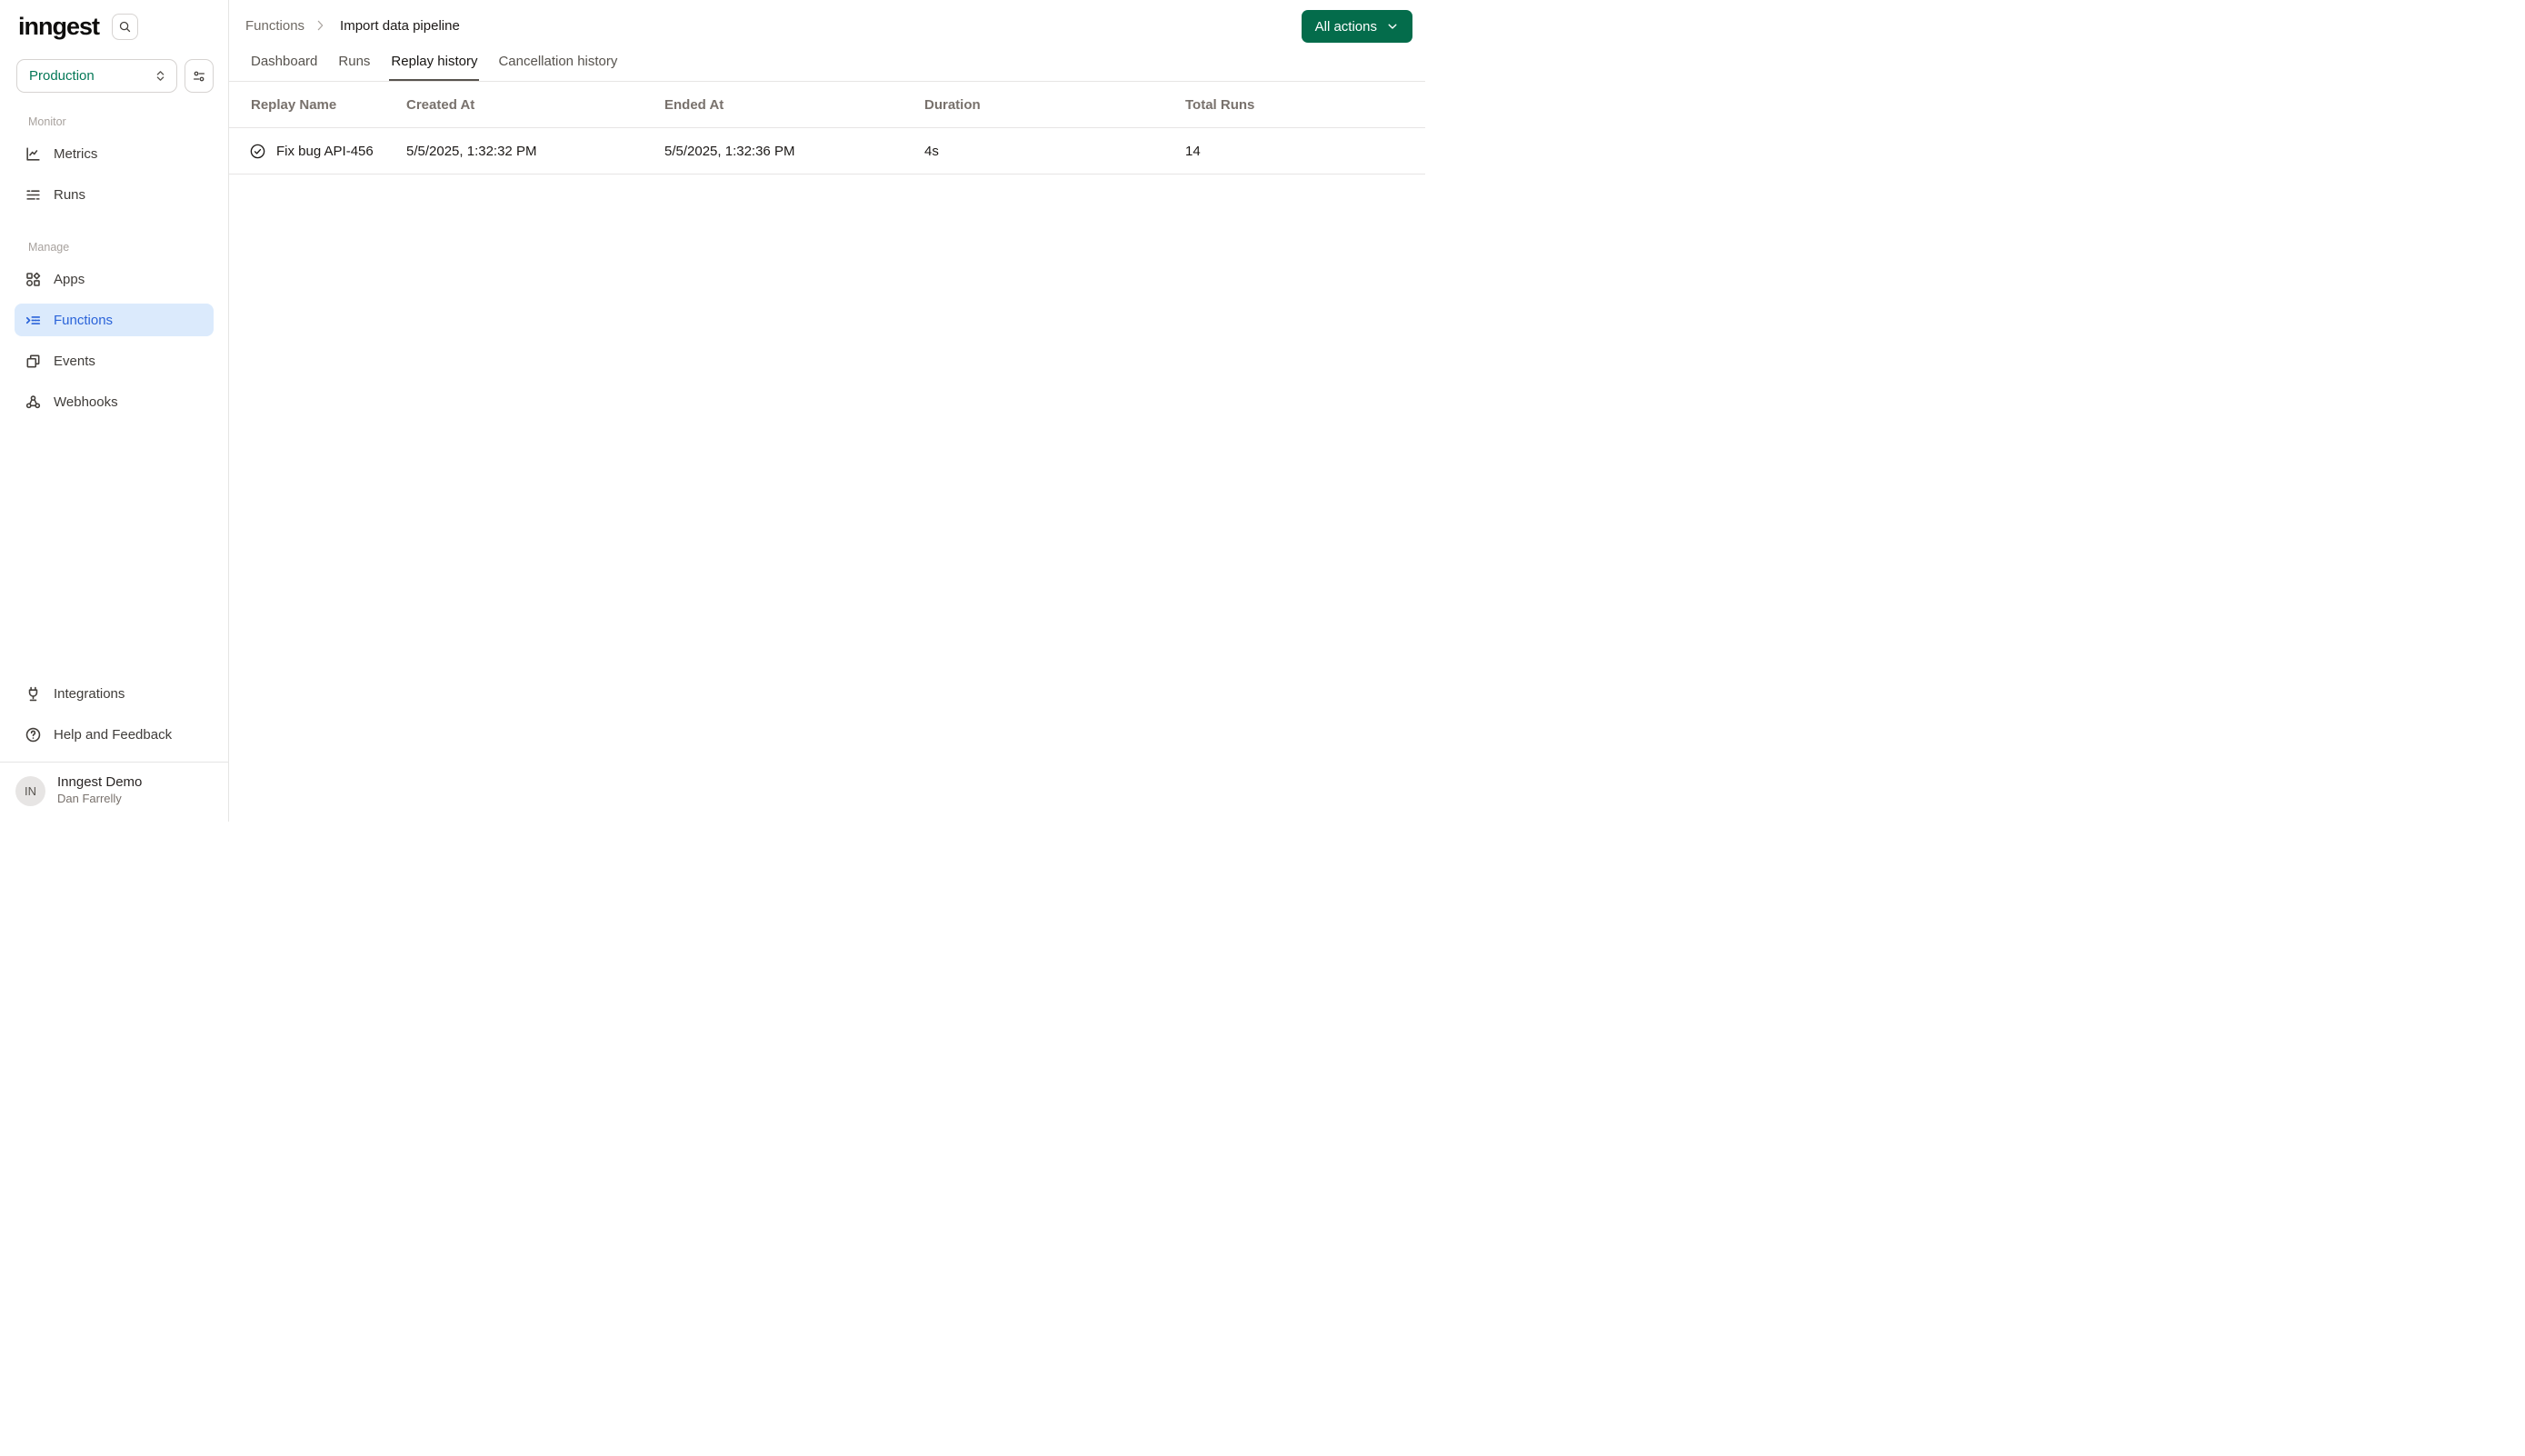  What do you see at coordinates (294, 105) in the screenshot?
I see `column-header-replay-name: Replay Name` at bounding box center [294, 105].